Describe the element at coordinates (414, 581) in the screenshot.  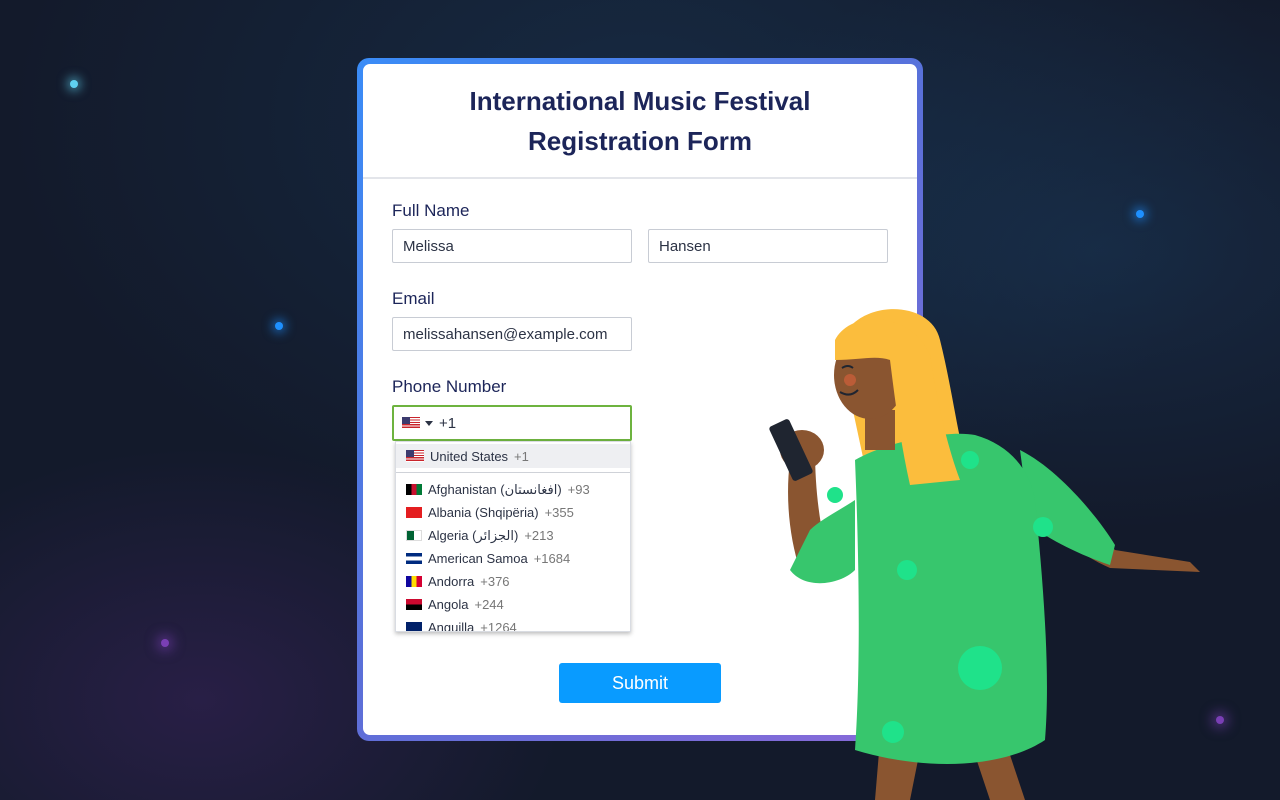
I see `flag-ad-icon` at that location.